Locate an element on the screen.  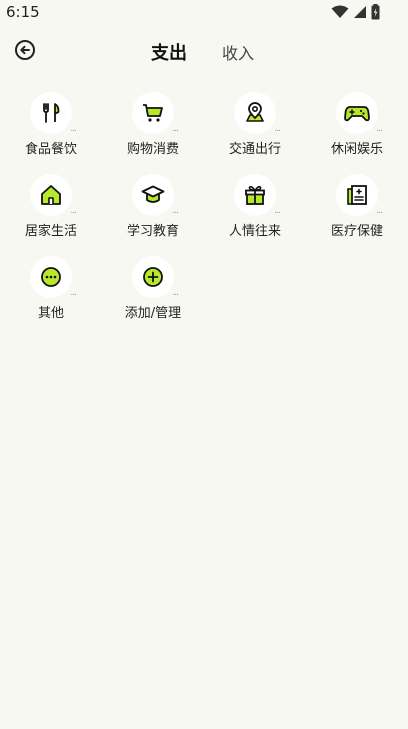
category-label: 其他 is located at coordinates (50, 313).